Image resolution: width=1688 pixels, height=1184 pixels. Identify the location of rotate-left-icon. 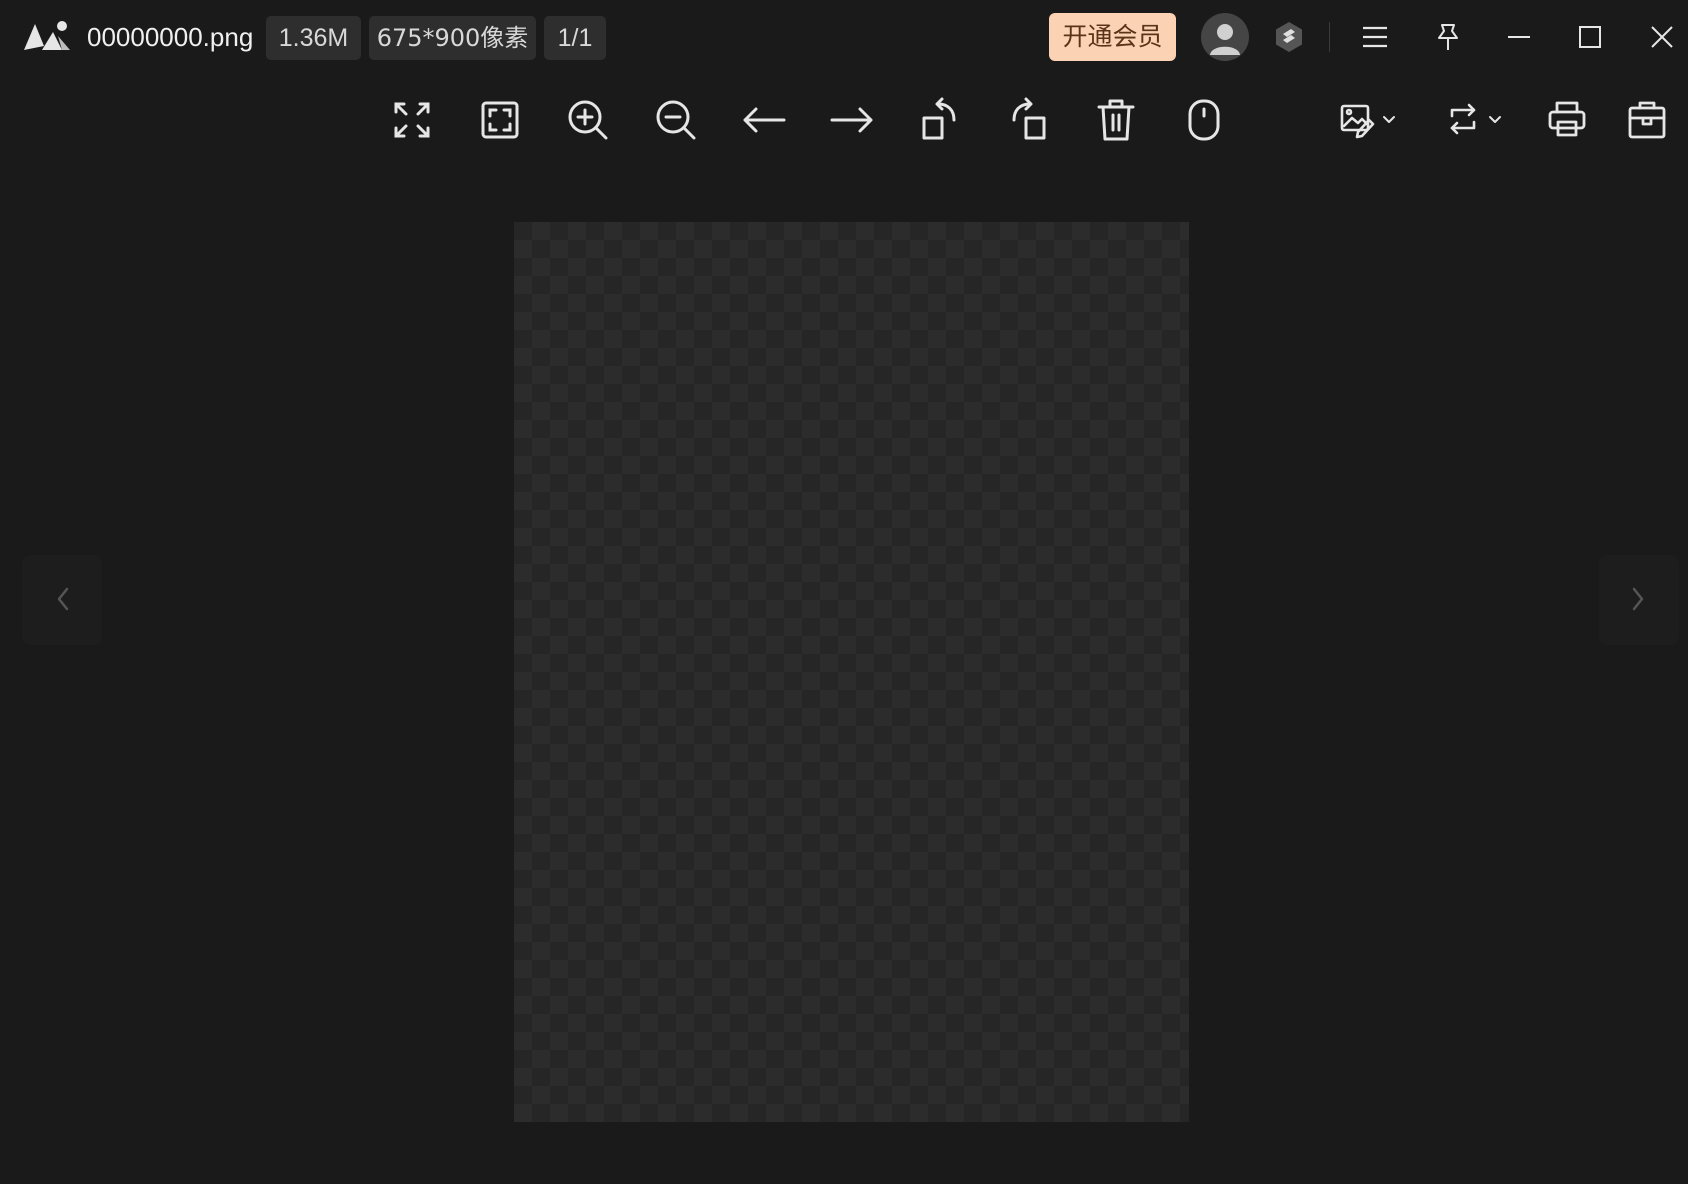
(940, 120).